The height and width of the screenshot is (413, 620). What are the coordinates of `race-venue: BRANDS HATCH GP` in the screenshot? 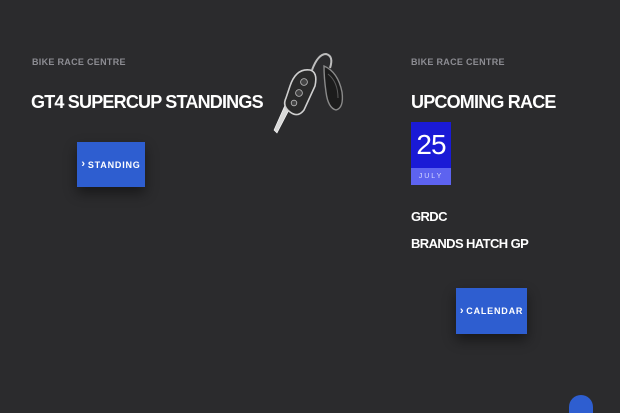 It's located at (470, 243).